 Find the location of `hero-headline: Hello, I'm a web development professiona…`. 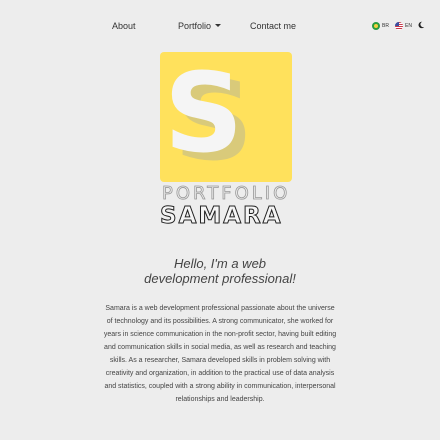

hero-headline: Hello, I'm a web development professiona… is located at coordinates (220, 271).